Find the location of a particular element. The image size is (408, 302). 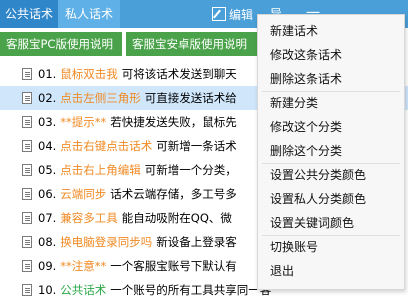

menu-item-private-category-color: 设置私人分类颜色 is located at coordinates (318, 199).